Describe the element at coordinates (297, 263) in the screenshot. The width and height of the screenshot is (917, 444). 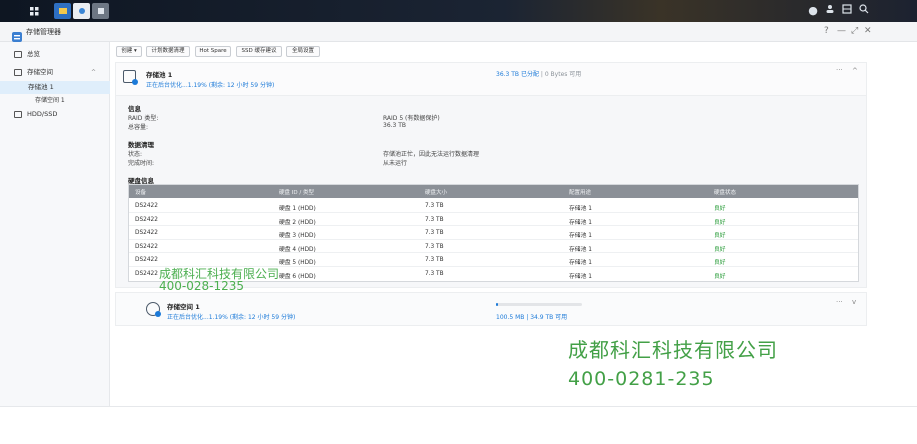
I see `cell-disk-id: 硬盘 5 (HDD)` at that location.